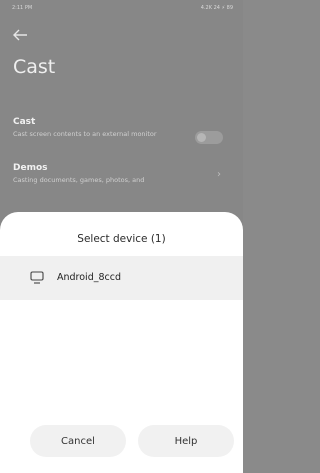 This screenshot has height=473, width=320. I want to click on chevron-right-icon: ›, so click(219, 174).